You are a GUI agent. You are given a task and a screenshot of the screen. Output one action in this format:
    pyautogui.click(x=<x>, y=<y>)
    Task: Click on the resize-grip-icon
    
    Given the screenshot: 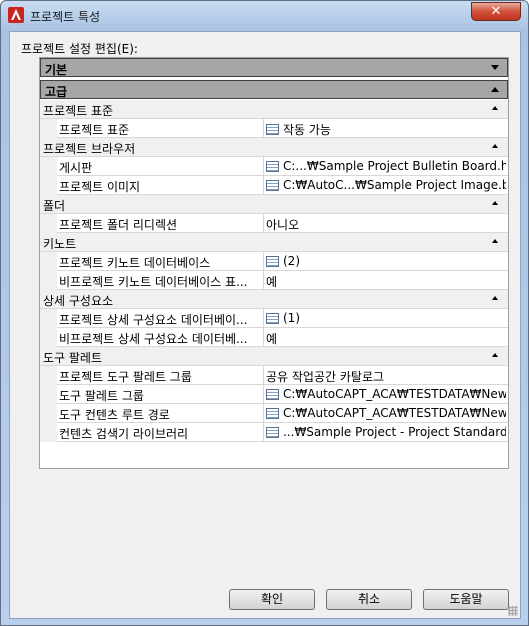 What is the action you would take?
    pyautogui.click(x=513, y=611)
    